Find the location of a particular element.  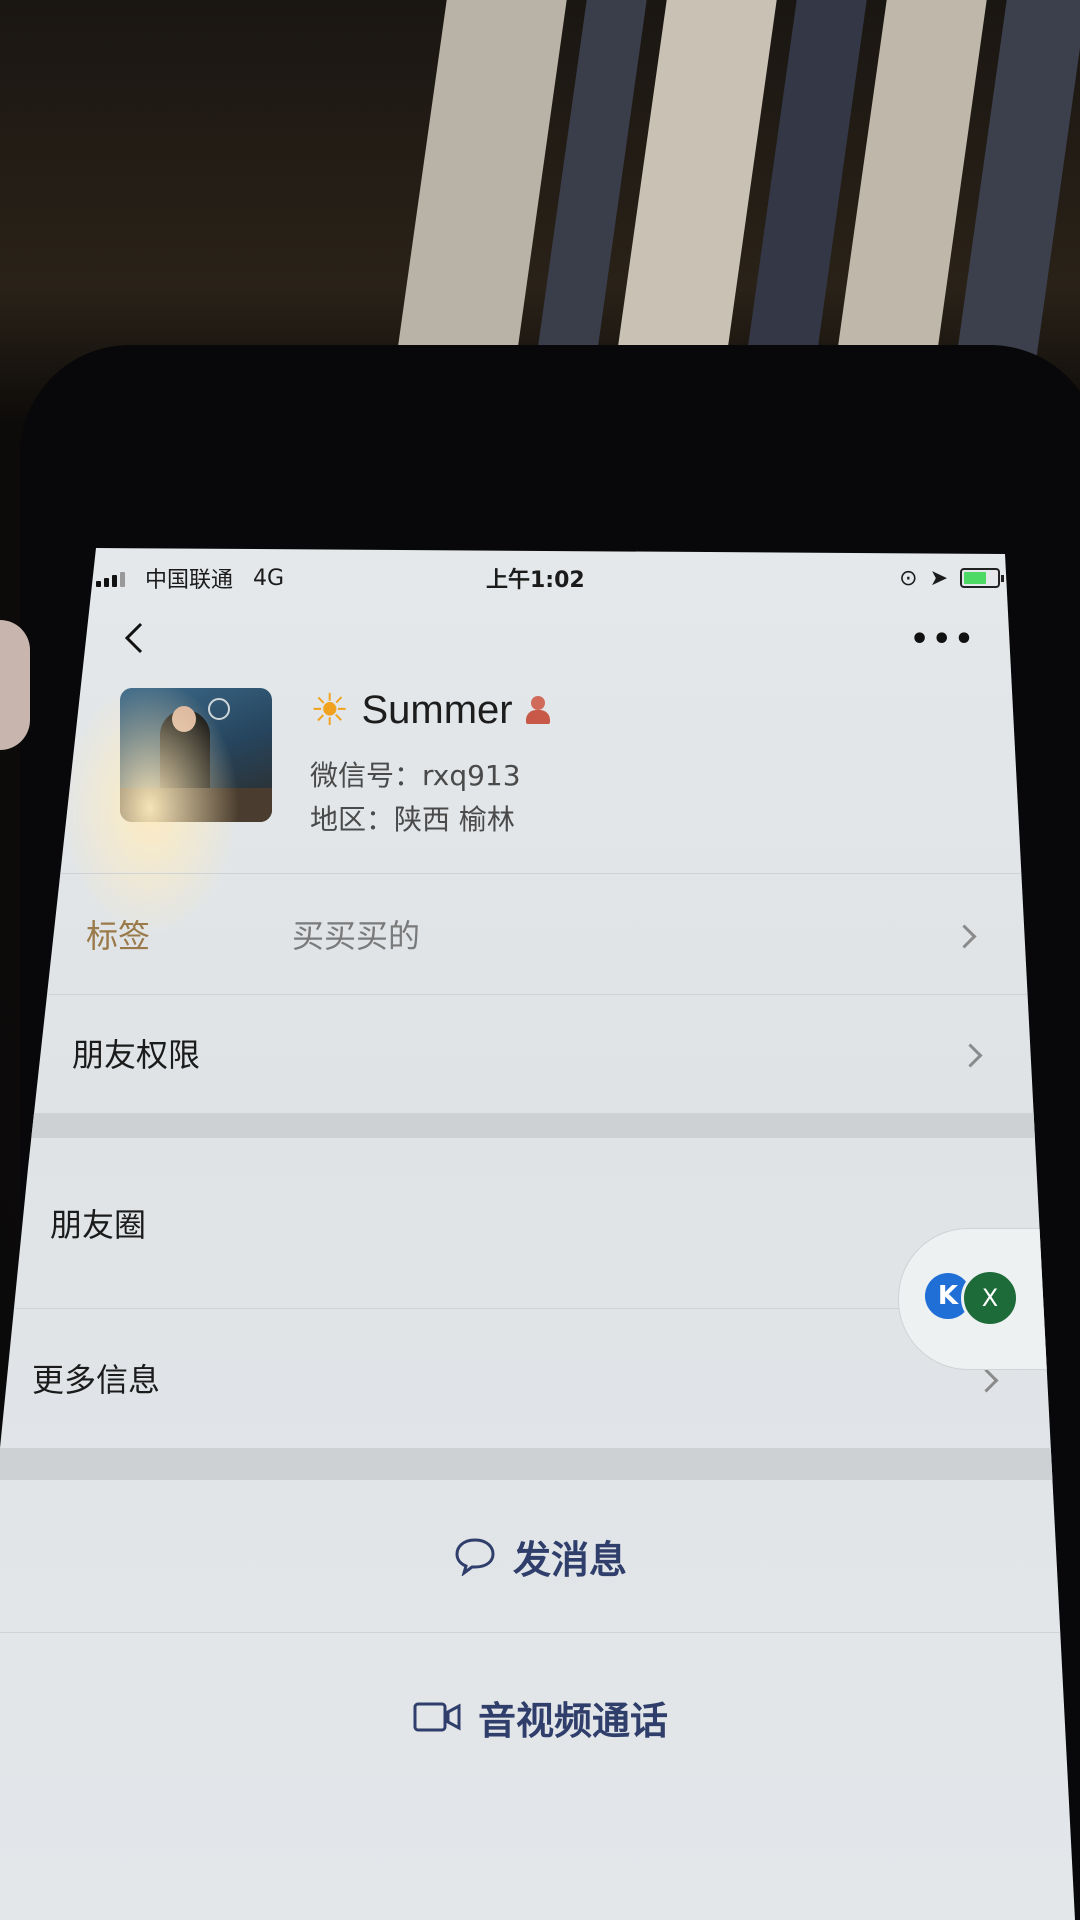

tags-row: 标签 买买买的 is located at coordinates (537, 934).